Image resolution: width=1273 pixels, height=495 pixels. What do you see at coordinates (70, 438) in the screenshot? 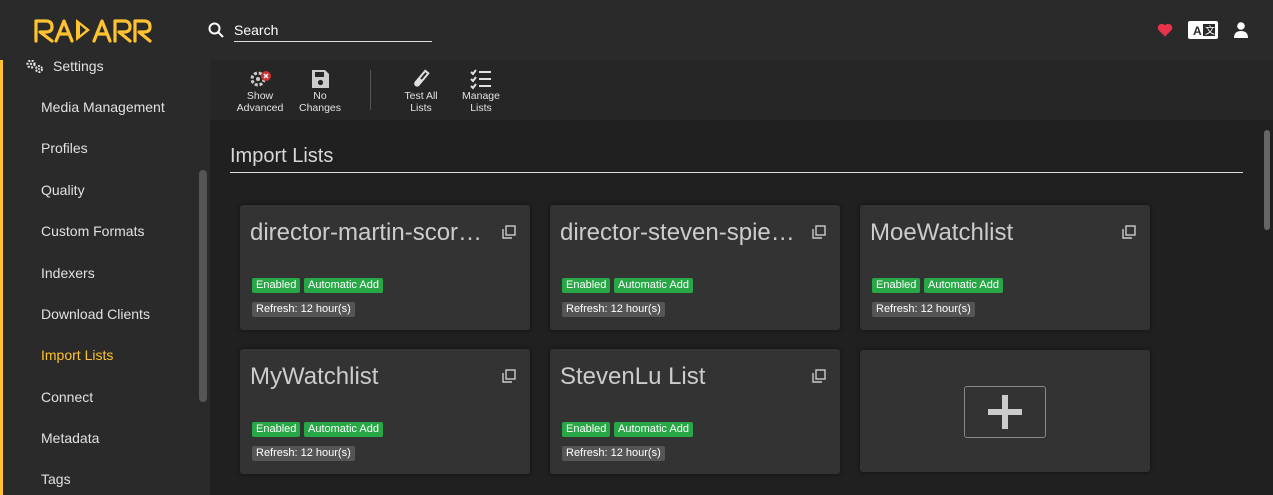
I see `sidebar-item-metadata: Metadata` at bounding box center [70, 438].